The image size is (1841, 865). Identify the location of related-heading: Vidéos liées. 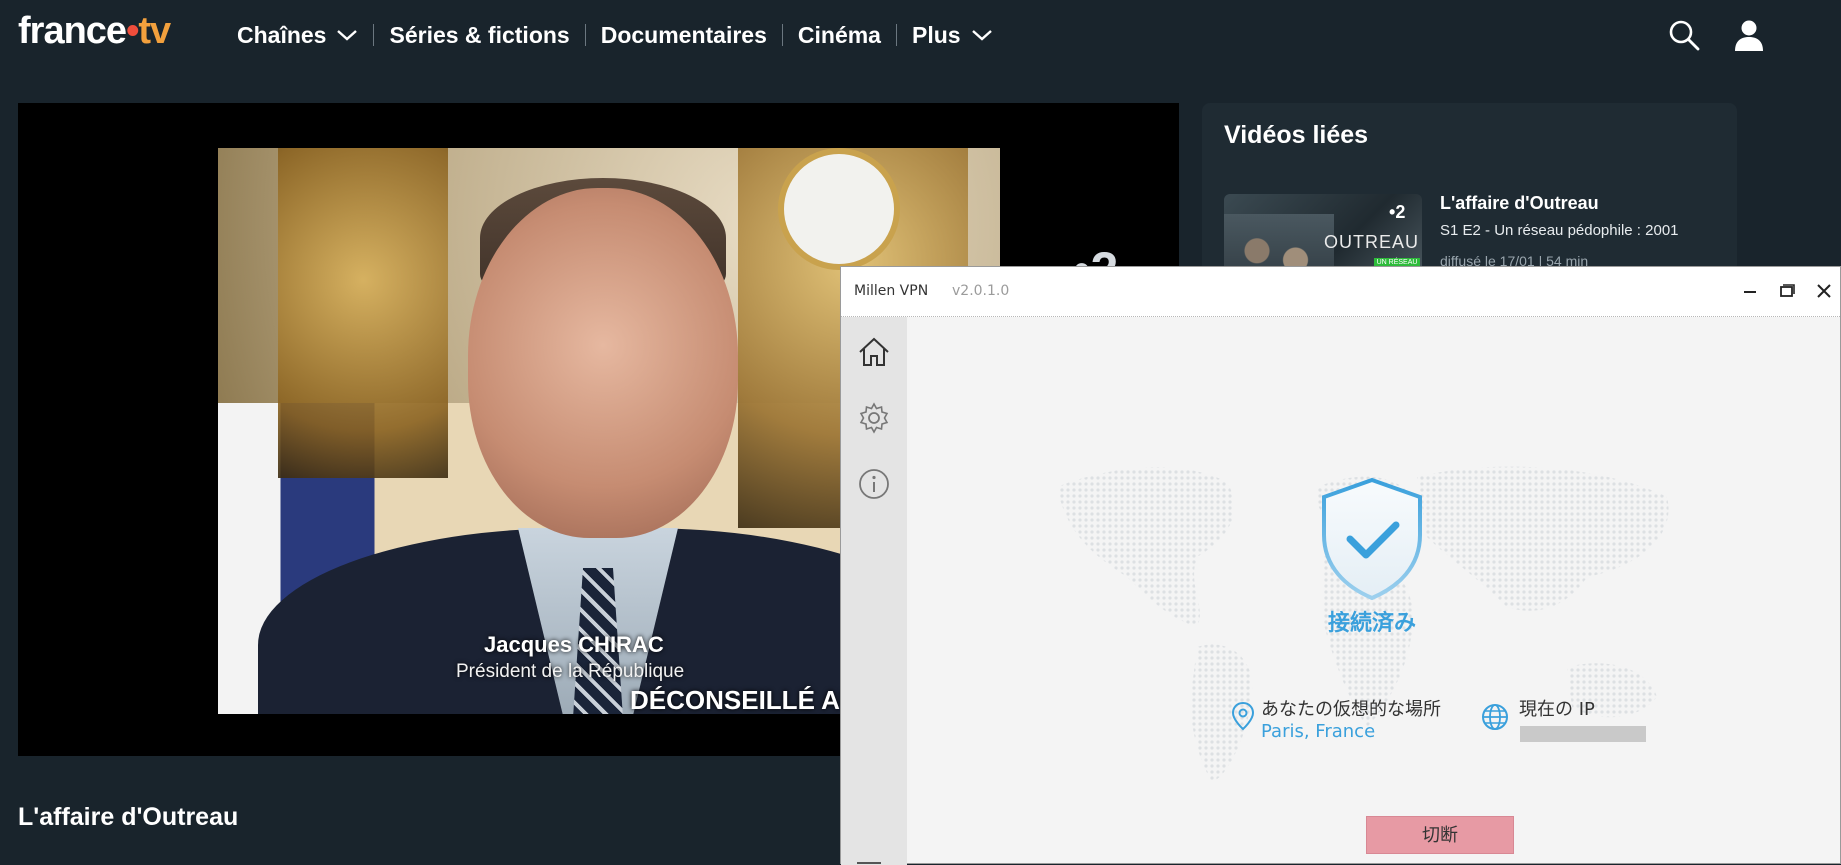
(1296, 135).